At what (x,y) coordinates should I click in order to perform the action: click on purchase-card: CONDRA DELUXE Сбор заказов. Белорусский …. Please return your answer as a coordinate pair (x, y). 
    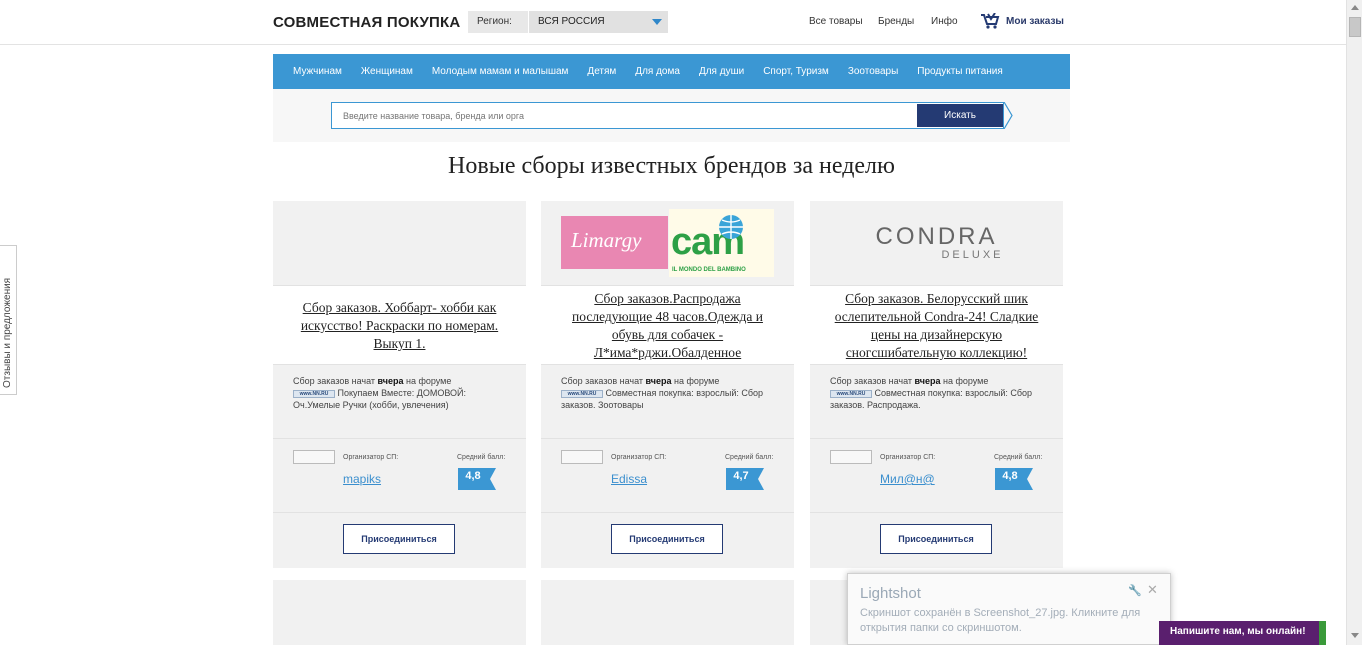
    Looking at the image, I should click on (936, 384).